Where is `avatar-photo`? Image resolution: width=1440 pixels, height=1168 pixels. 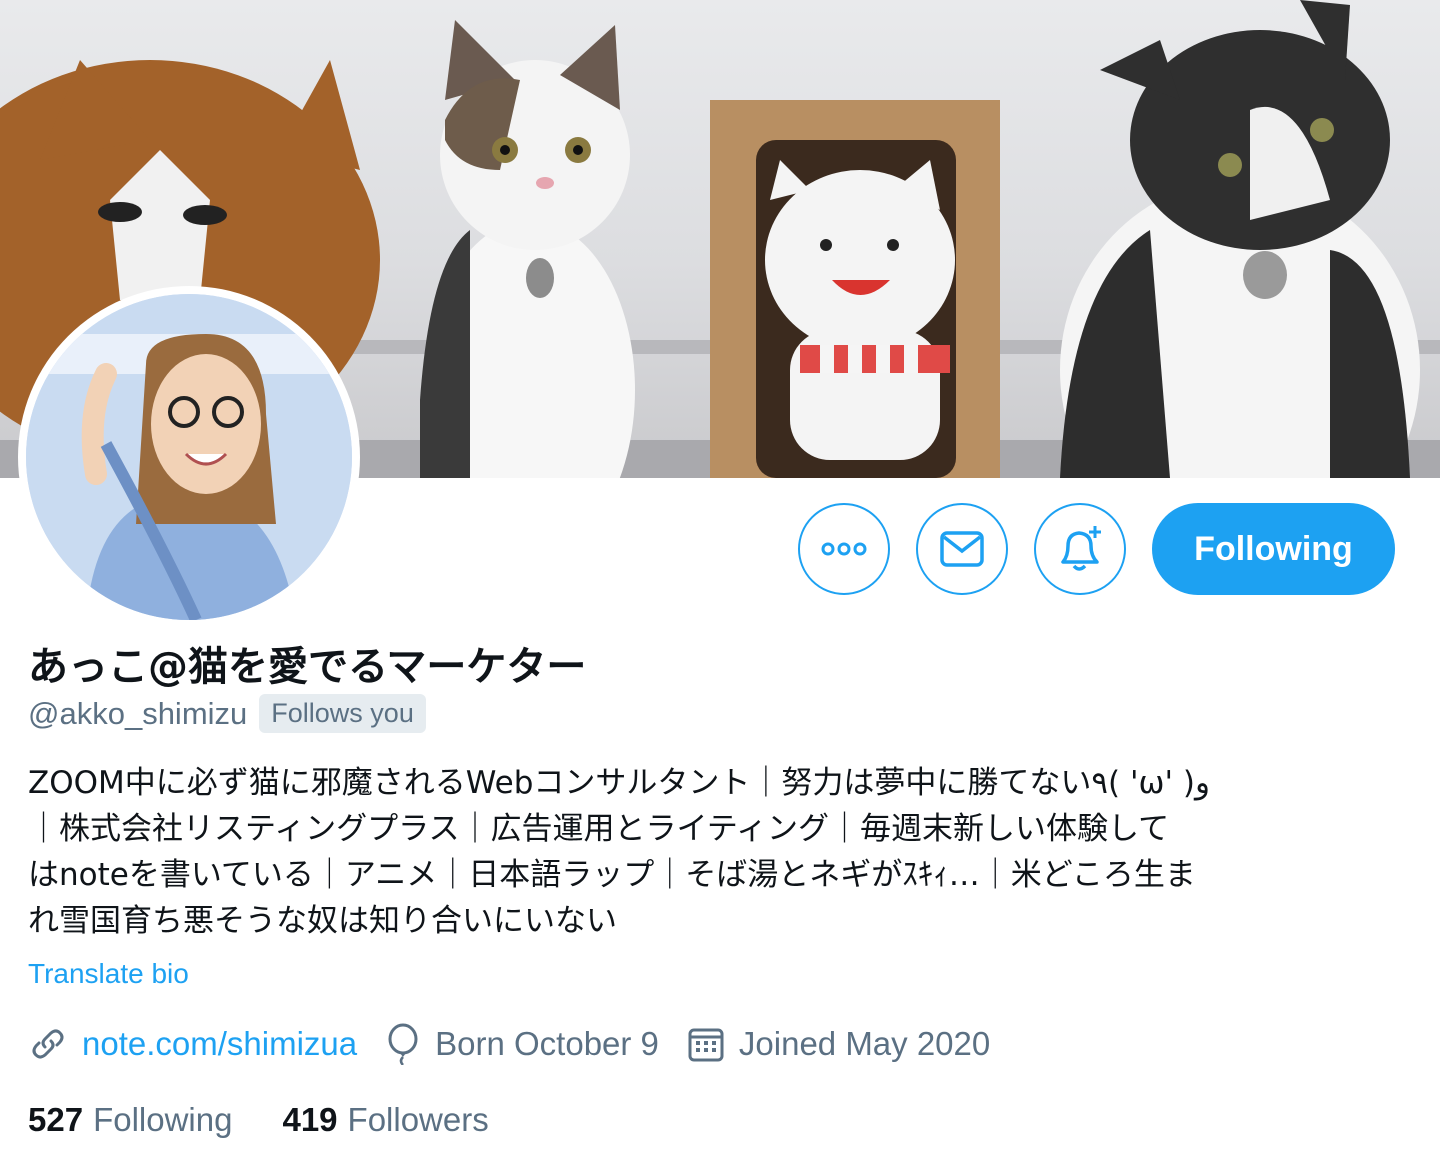
avatar-photo is located at coordinates (189, 457).